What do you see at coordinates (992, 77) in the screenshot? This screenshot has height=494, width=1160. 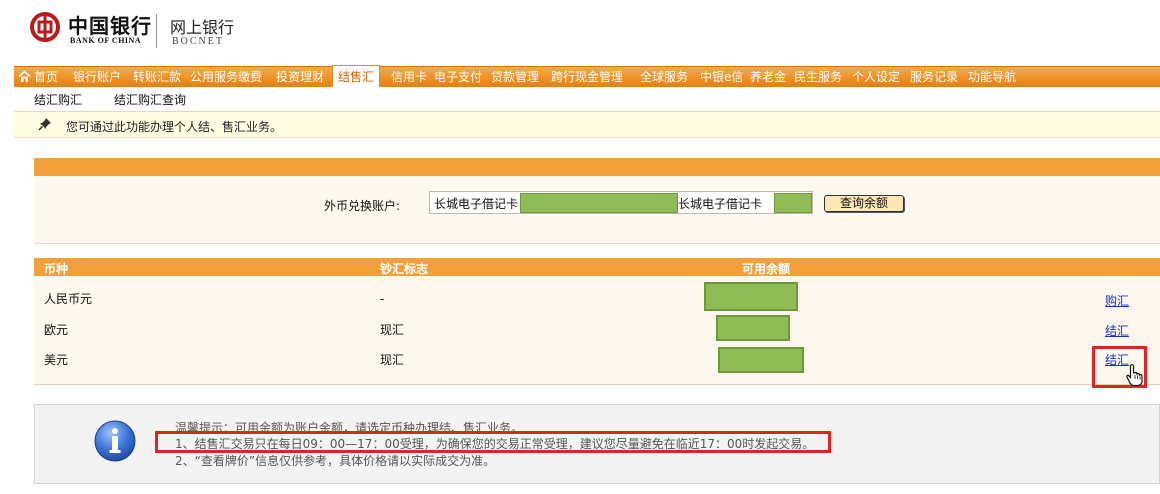 I see `nav-item-function-guide: 功能导航` at bounding box center [992, 77].